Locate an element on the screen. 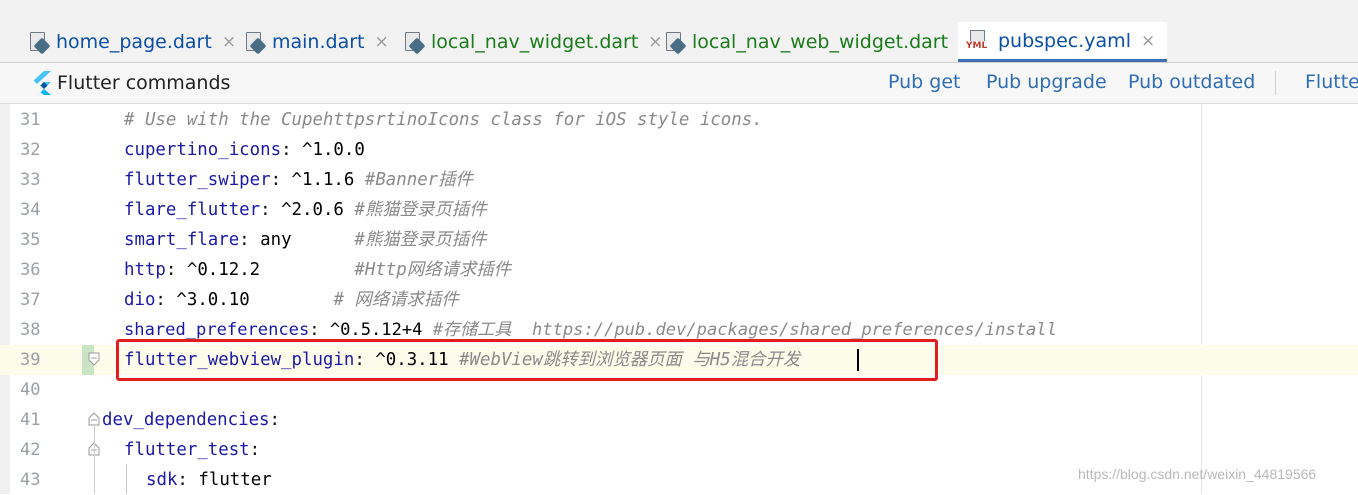 The width and height of the screenshot is (1358, 495). line-number: 38 is located at coordinates (30, 330).